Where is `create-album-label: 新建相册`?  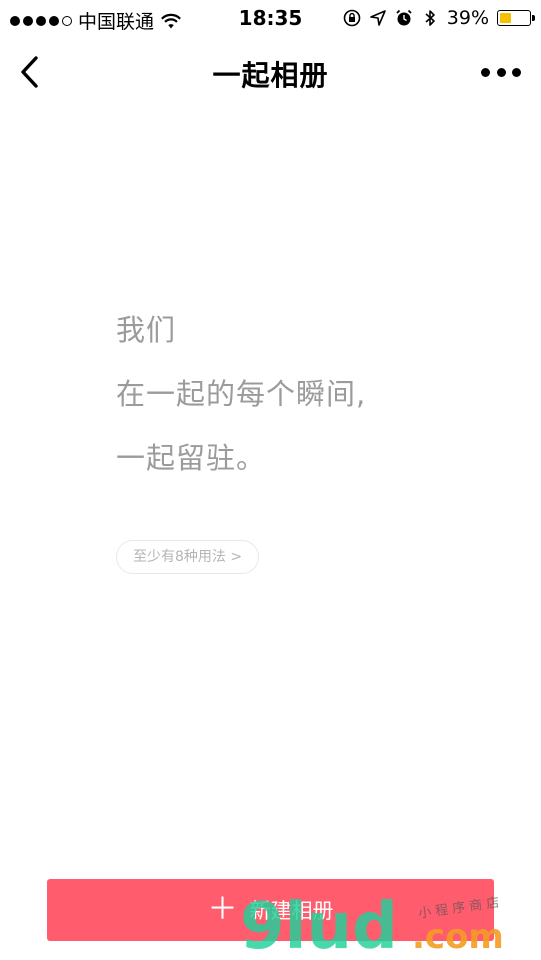
create-album-label: 新建相册 is located at coordinates (291, 911).